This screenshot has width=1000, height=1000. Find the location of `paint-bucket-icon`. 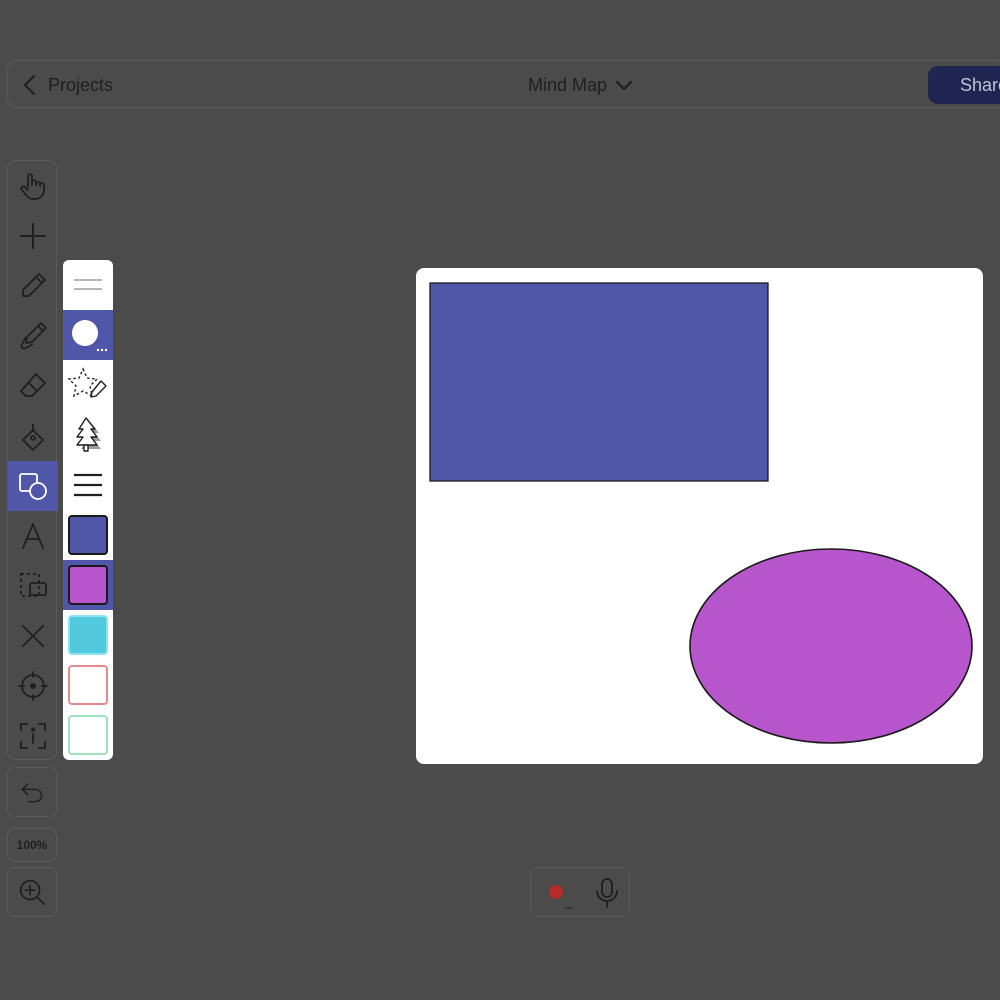

paint-bucket-icon is located at coordinates (33, 437).